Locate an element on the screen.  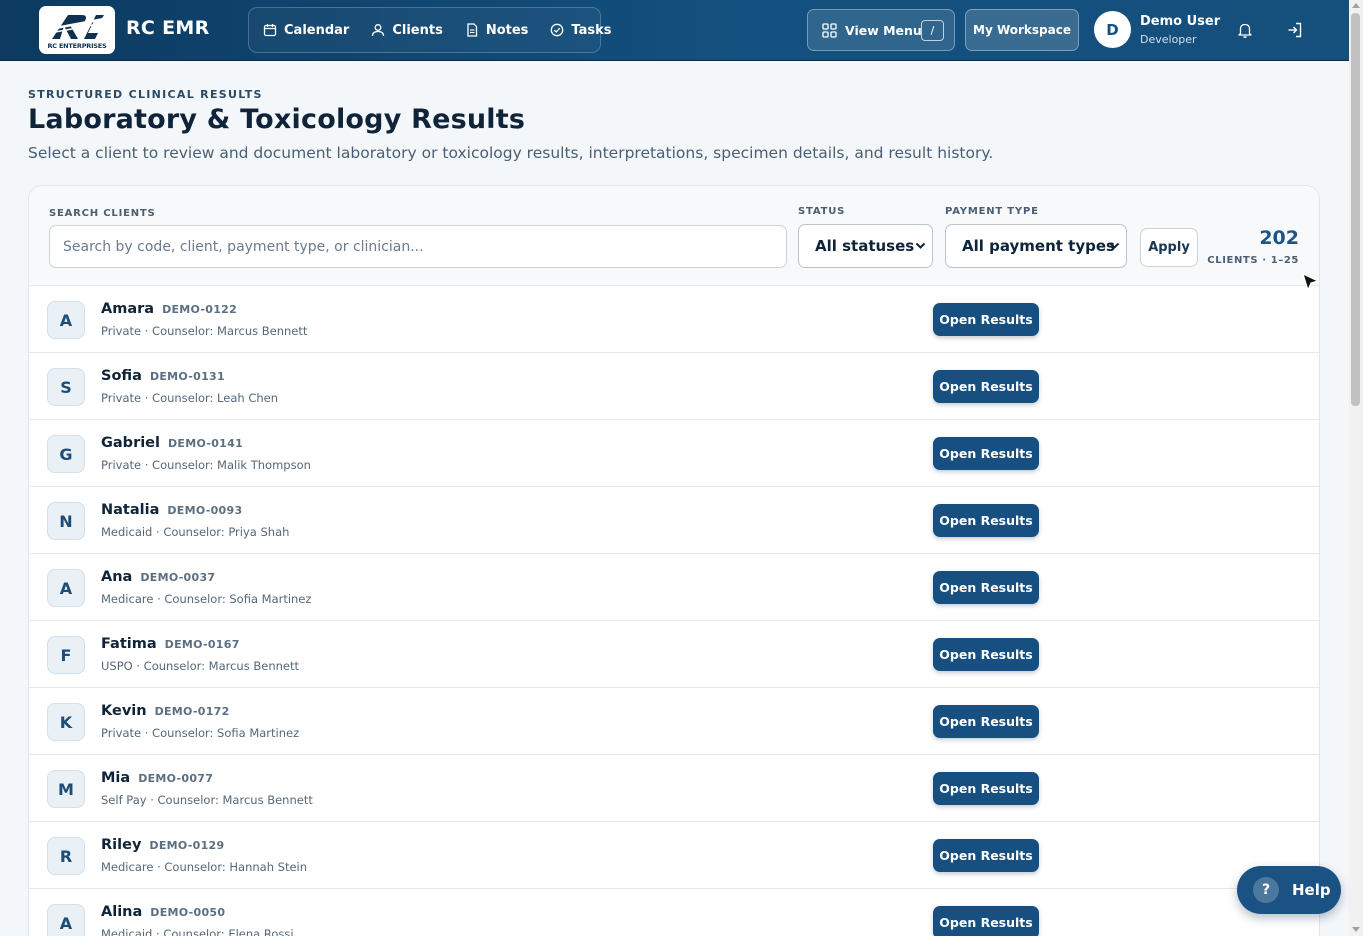
client-name-line: Kevin DEMO-0172 is located at coordinates (165, 711).